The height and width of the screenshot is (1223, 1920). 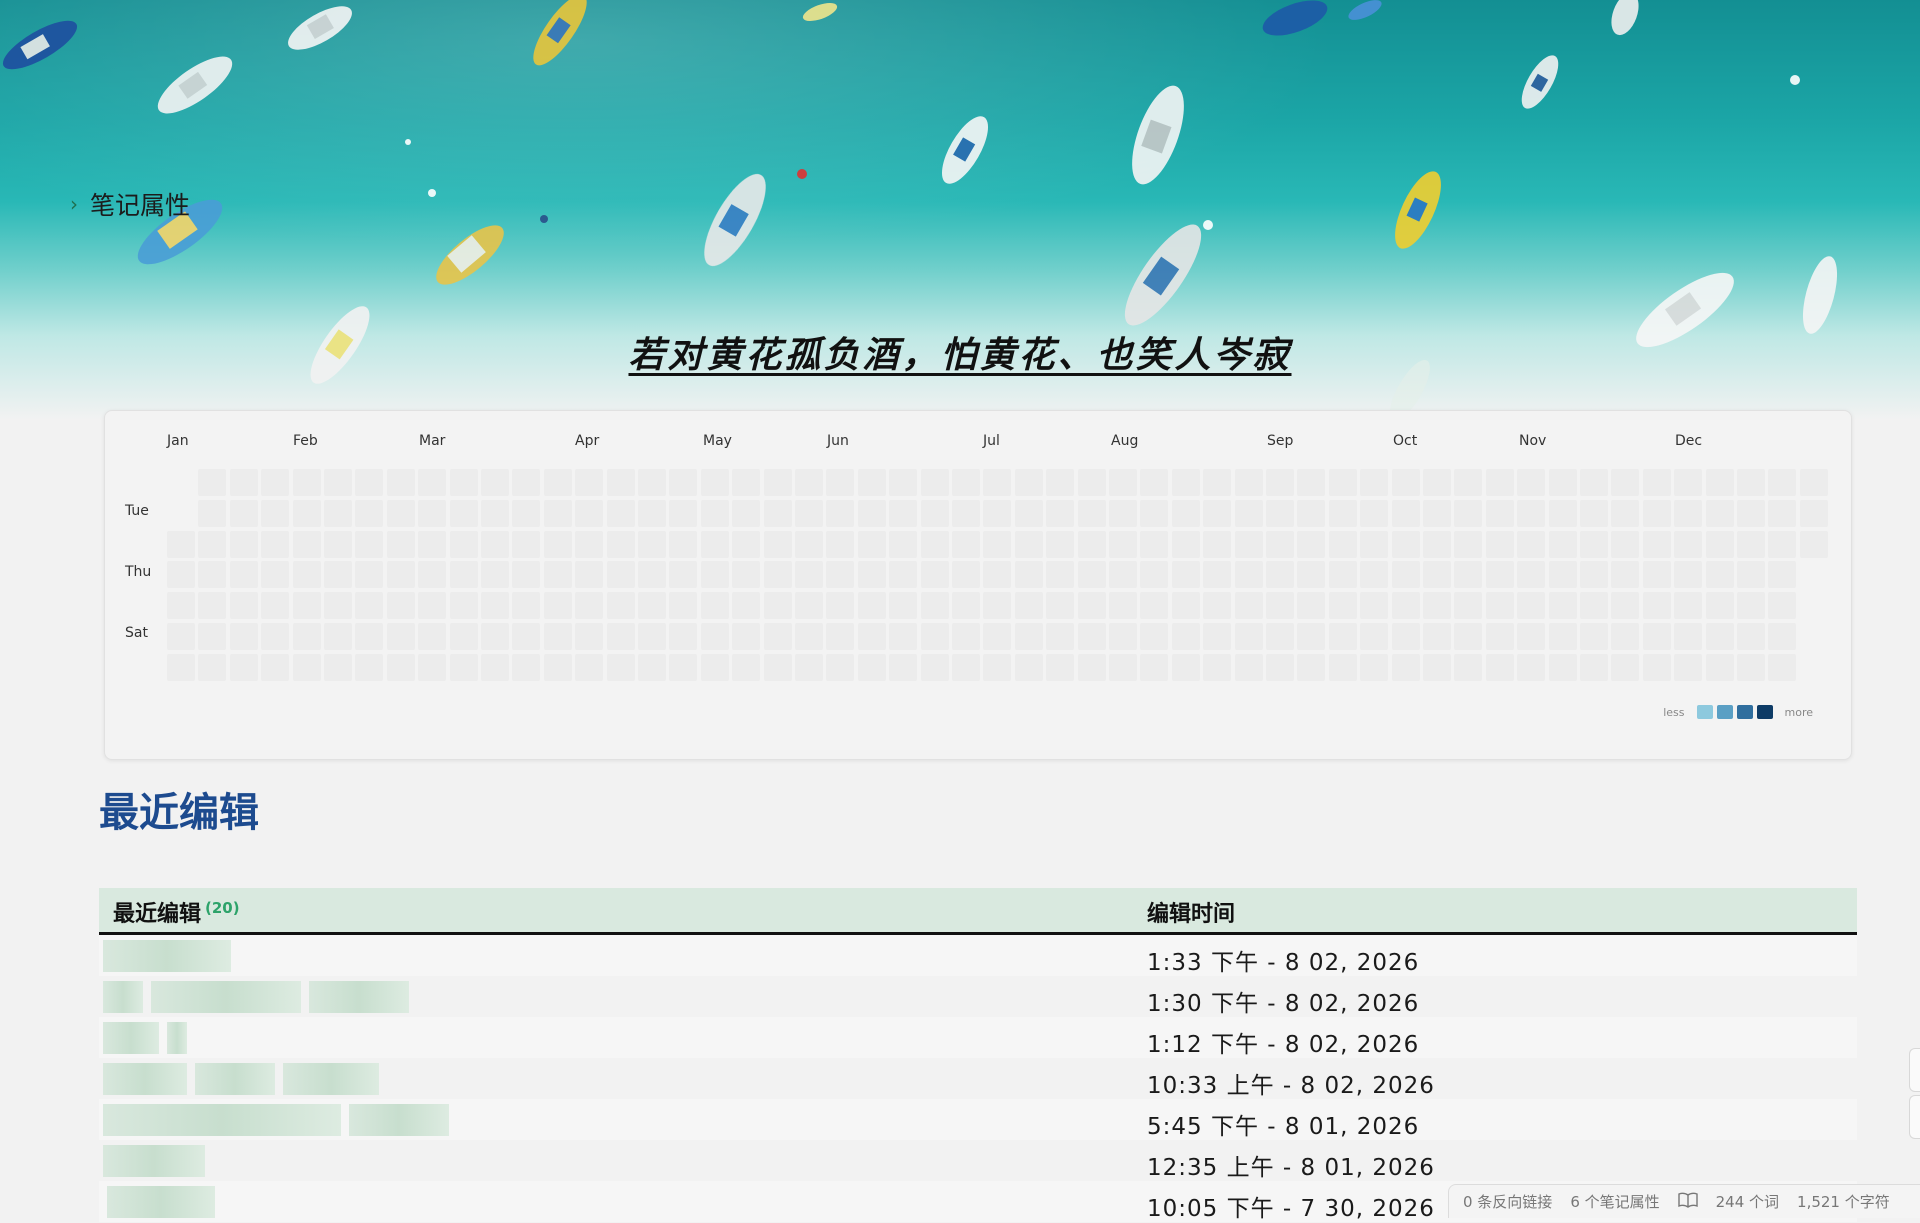 I want to click on column-header-time: 编辑时间, so click(x=1191, y=912).